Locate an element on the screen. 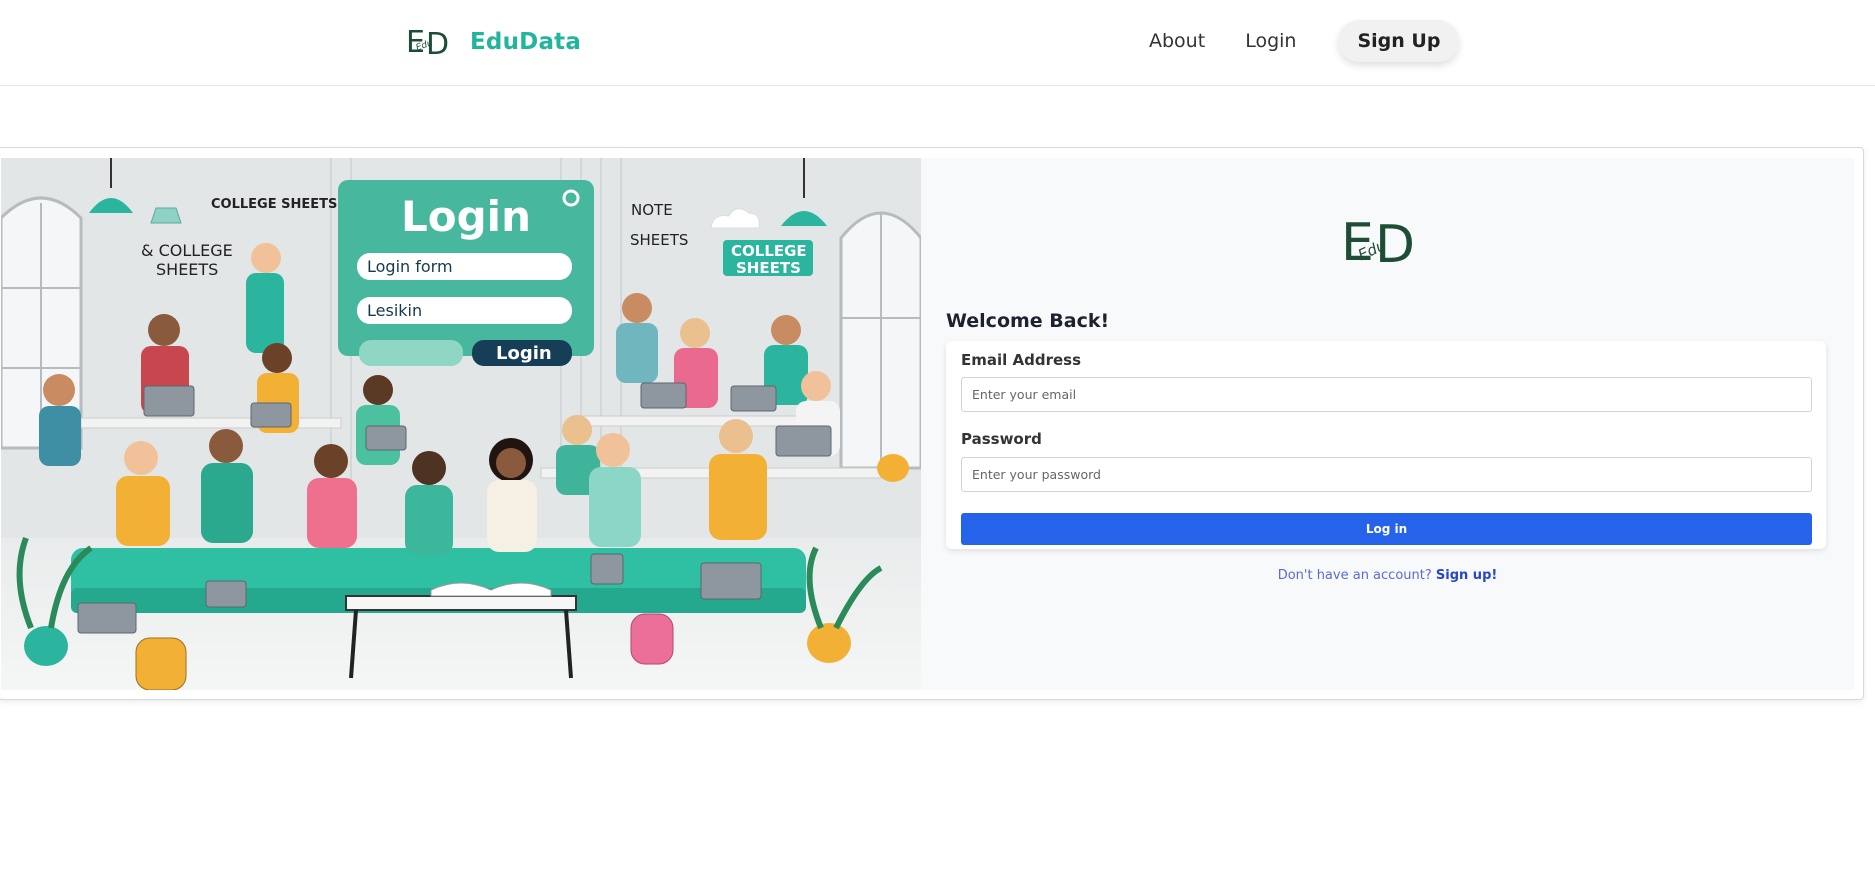 This screenshot has height=887, width=1875. hero-text-college-sheets: COLLEGE SHEETS is located at coordinates (274, 204).